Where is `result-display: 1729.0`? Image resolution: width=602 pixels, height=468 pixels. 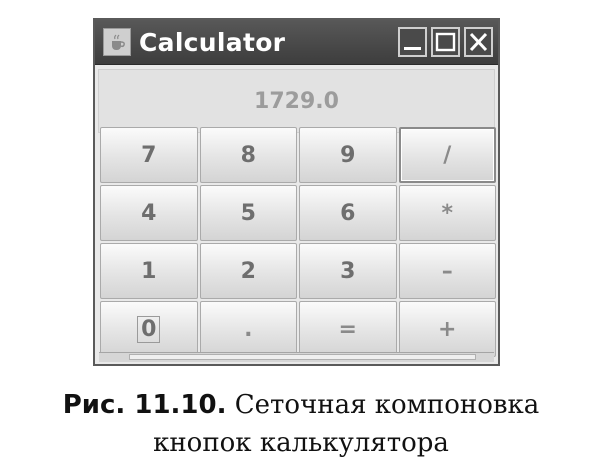
result-display: 1729.0 is located at coordinates (296, 101).